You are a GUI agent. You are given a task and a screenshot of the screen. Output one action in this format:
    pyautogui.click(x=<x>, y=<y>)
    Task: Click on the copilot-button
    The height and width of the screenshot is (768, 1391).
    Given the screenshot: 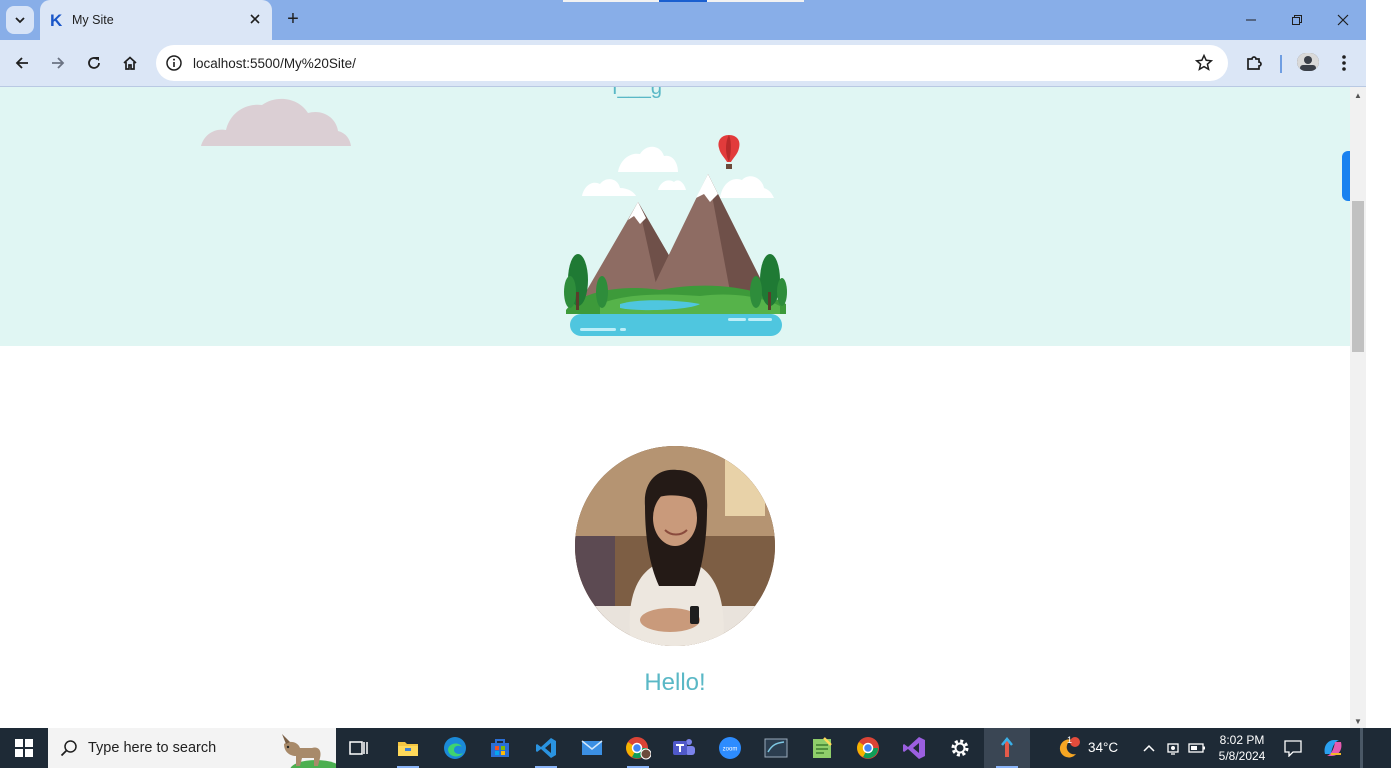 What is the action you would take?
    pyautogui.click(x=1333, y=748)
    